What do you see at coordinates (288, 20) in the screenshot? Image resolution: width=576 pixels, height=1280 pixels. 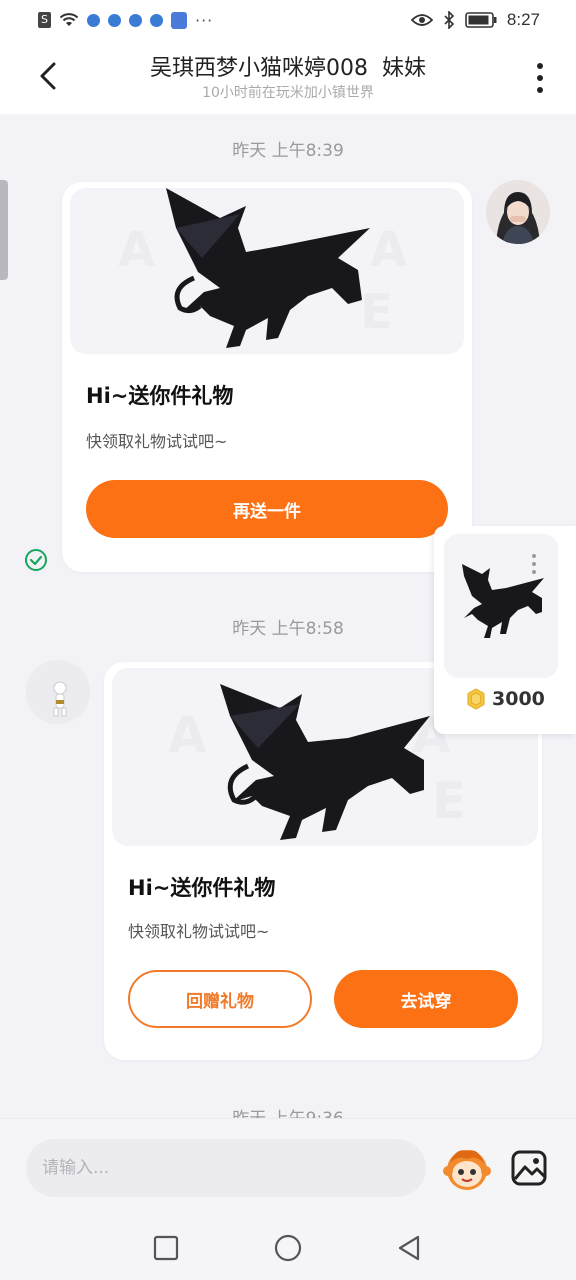 I see `status-bar: S ··· 8:27` at bounding box center [288, 20].